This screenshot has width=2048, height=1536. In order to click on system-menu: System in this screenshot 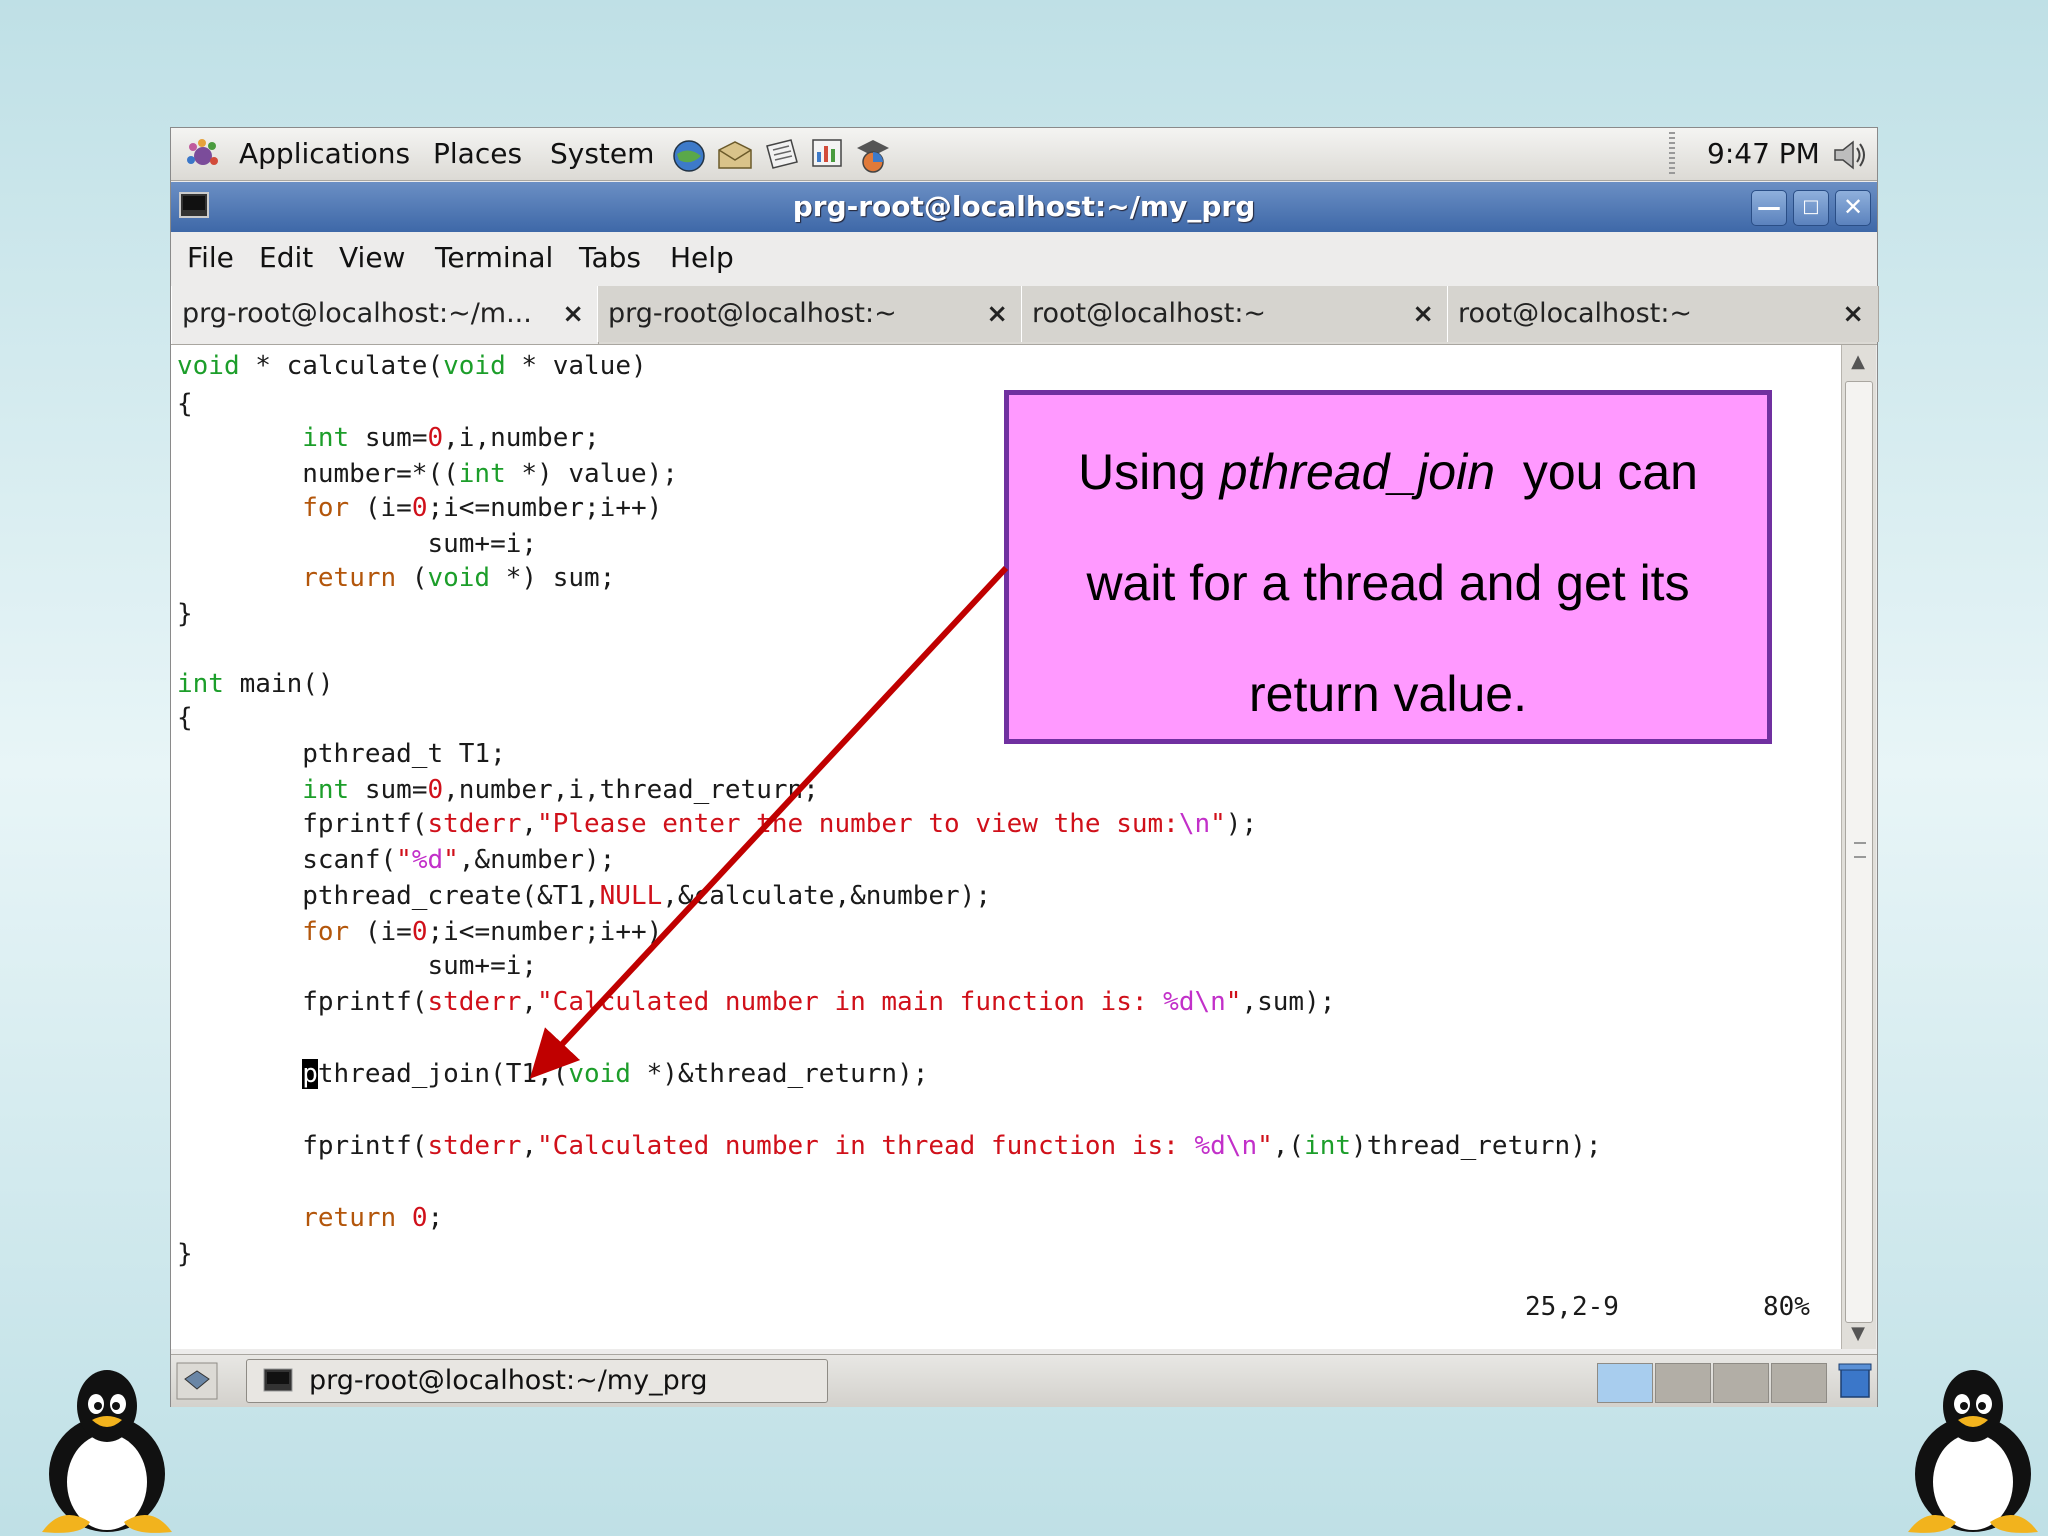, I will do `click(602, 154)`.